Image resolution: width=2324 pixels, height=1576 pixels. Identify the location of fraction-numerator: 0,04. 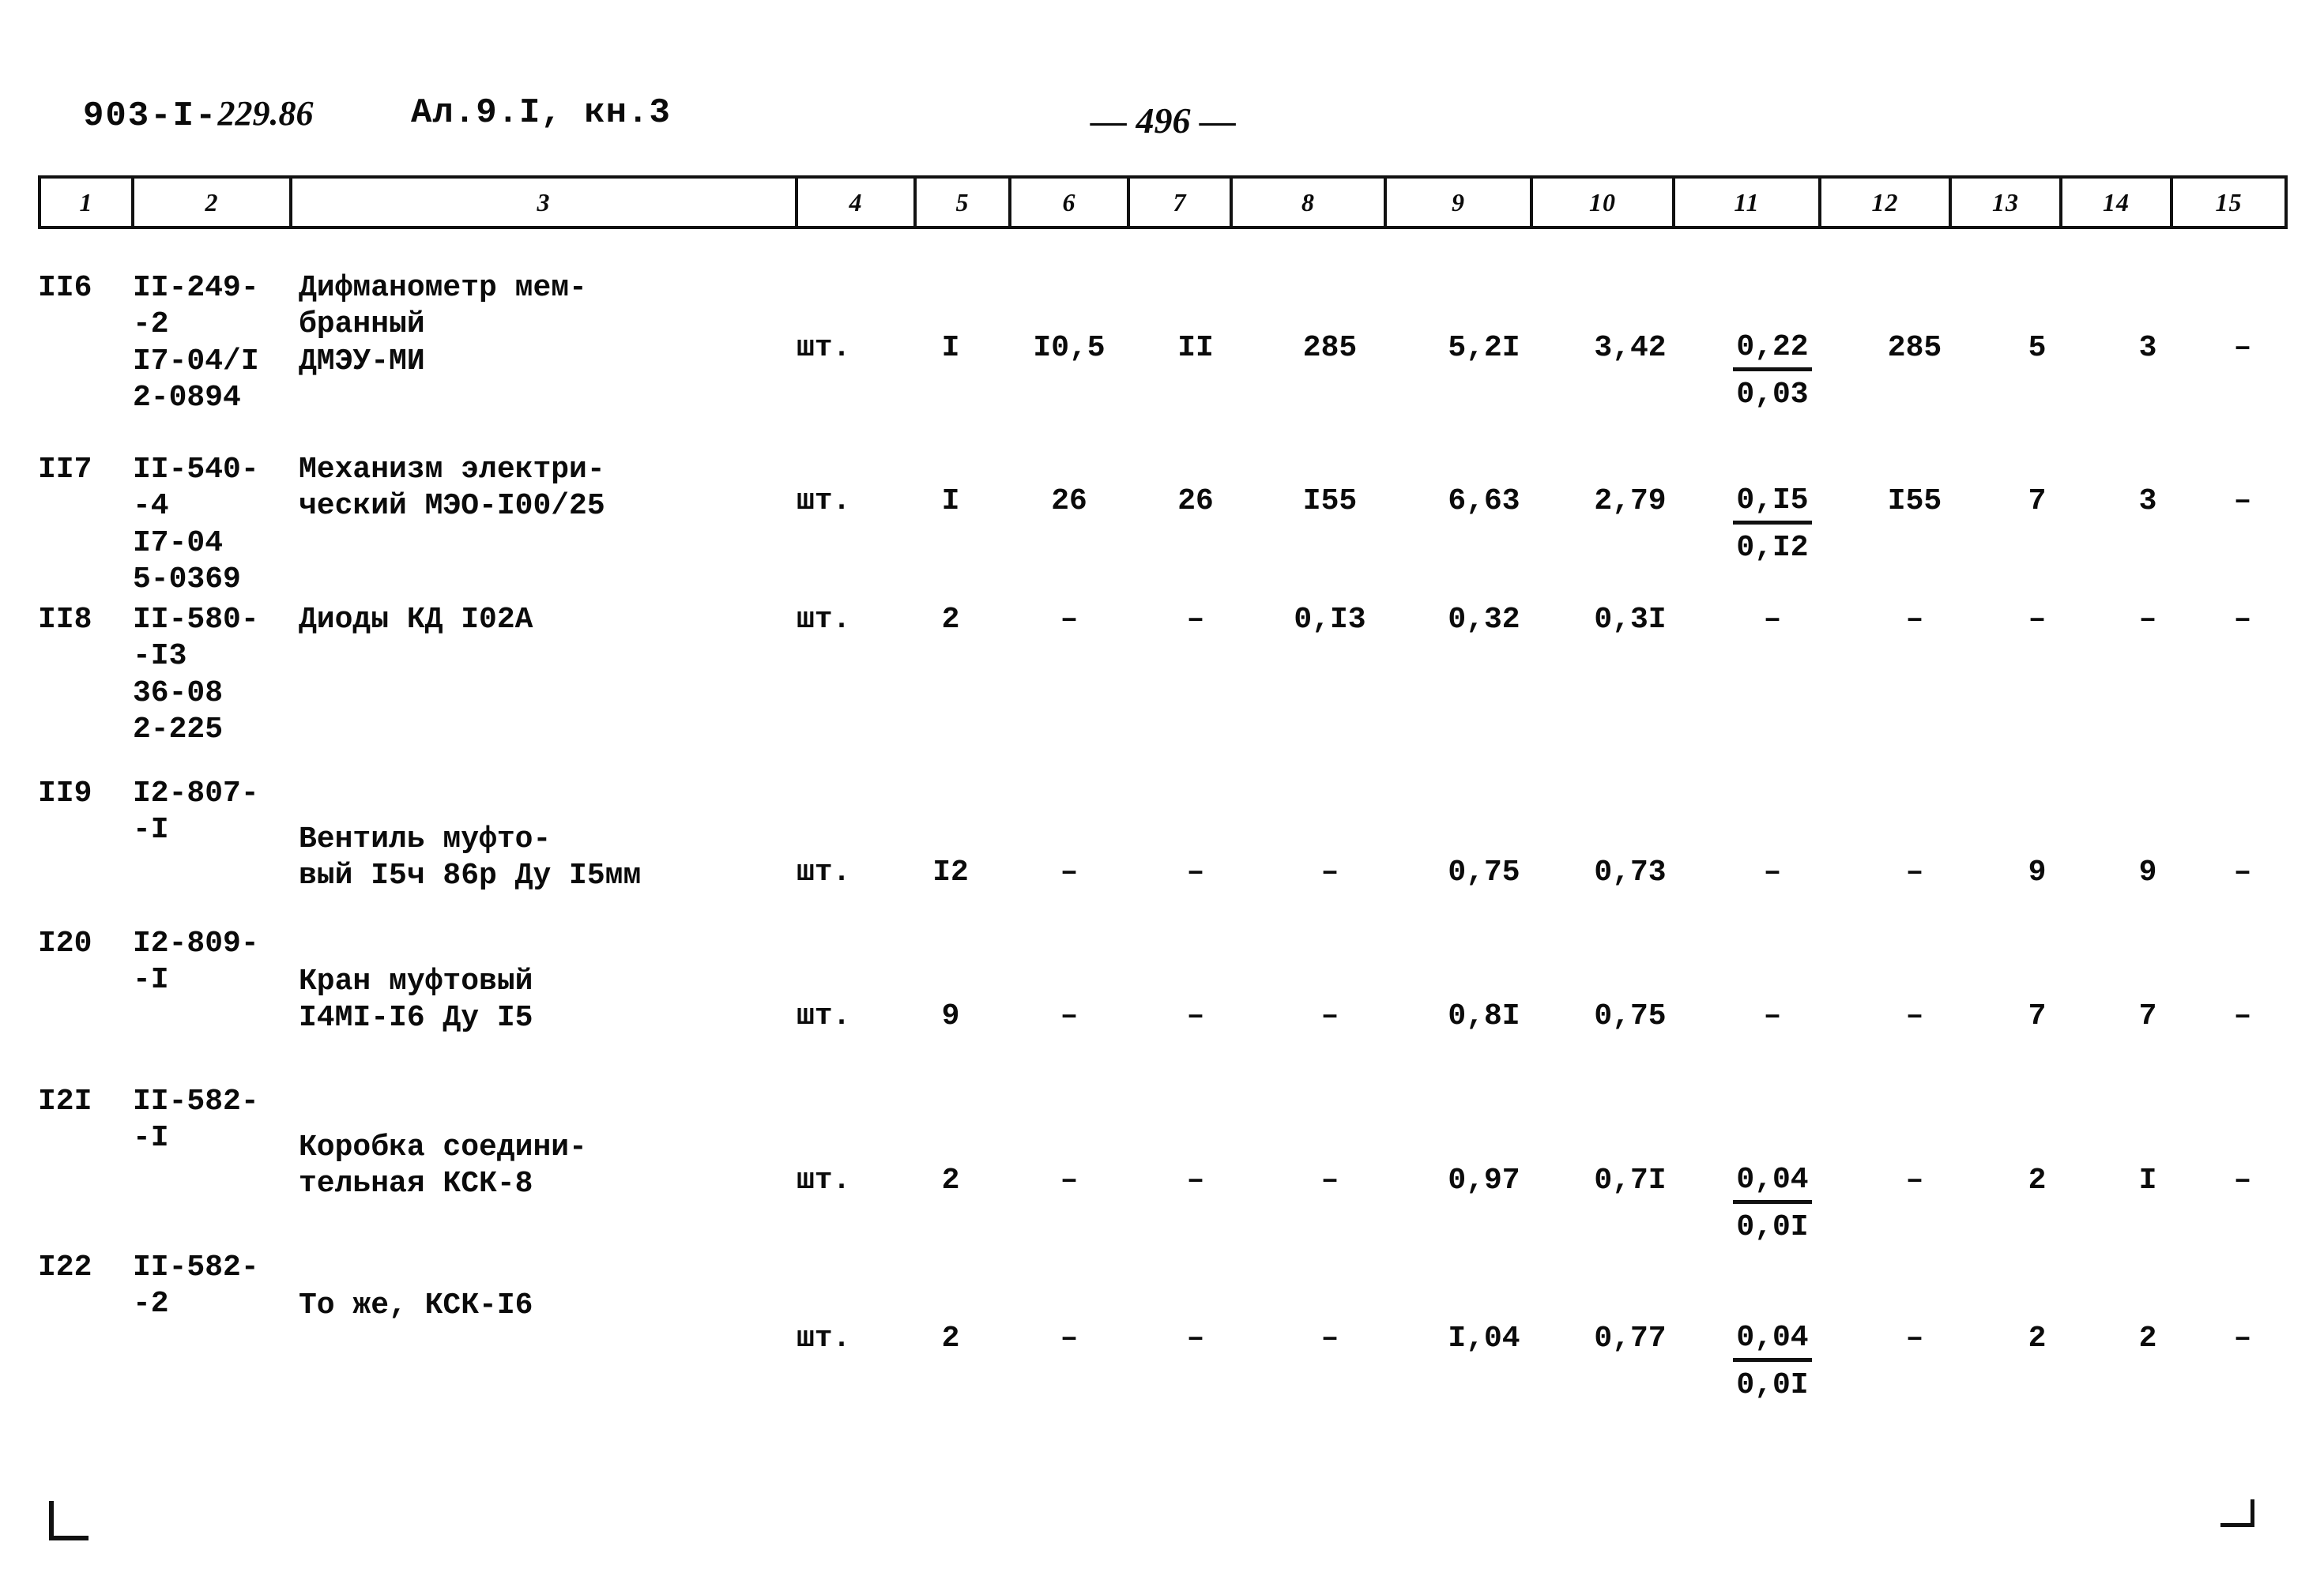
(1772, 1183).